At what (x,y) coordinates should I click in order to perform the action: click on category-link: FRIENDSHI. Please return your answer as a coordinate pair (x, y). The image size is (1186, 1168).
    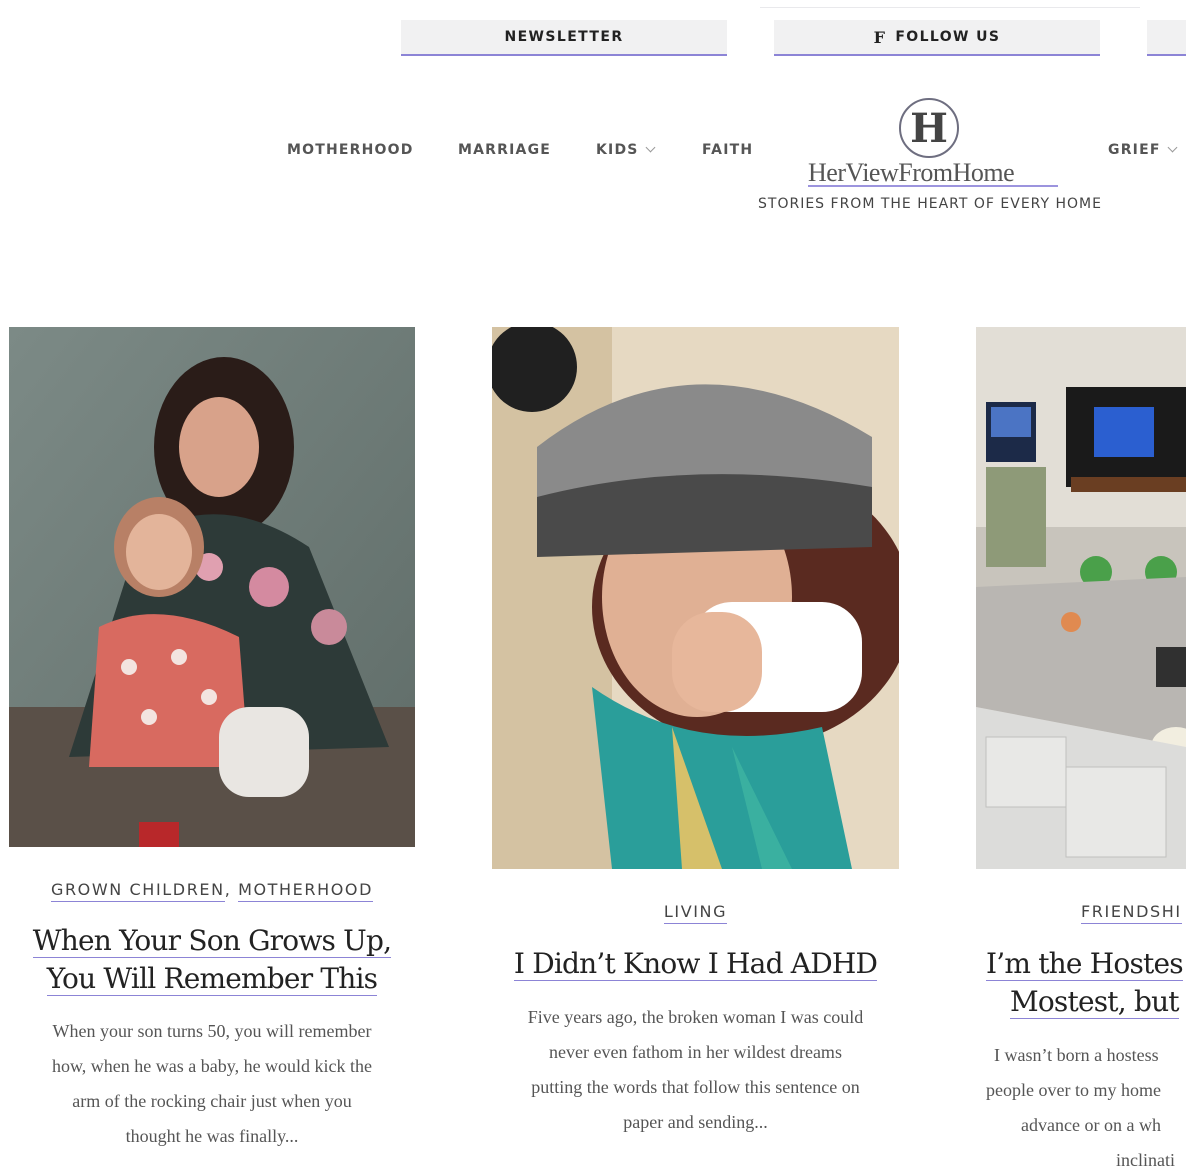
    Looking at the image, I should click on (1131, 913).